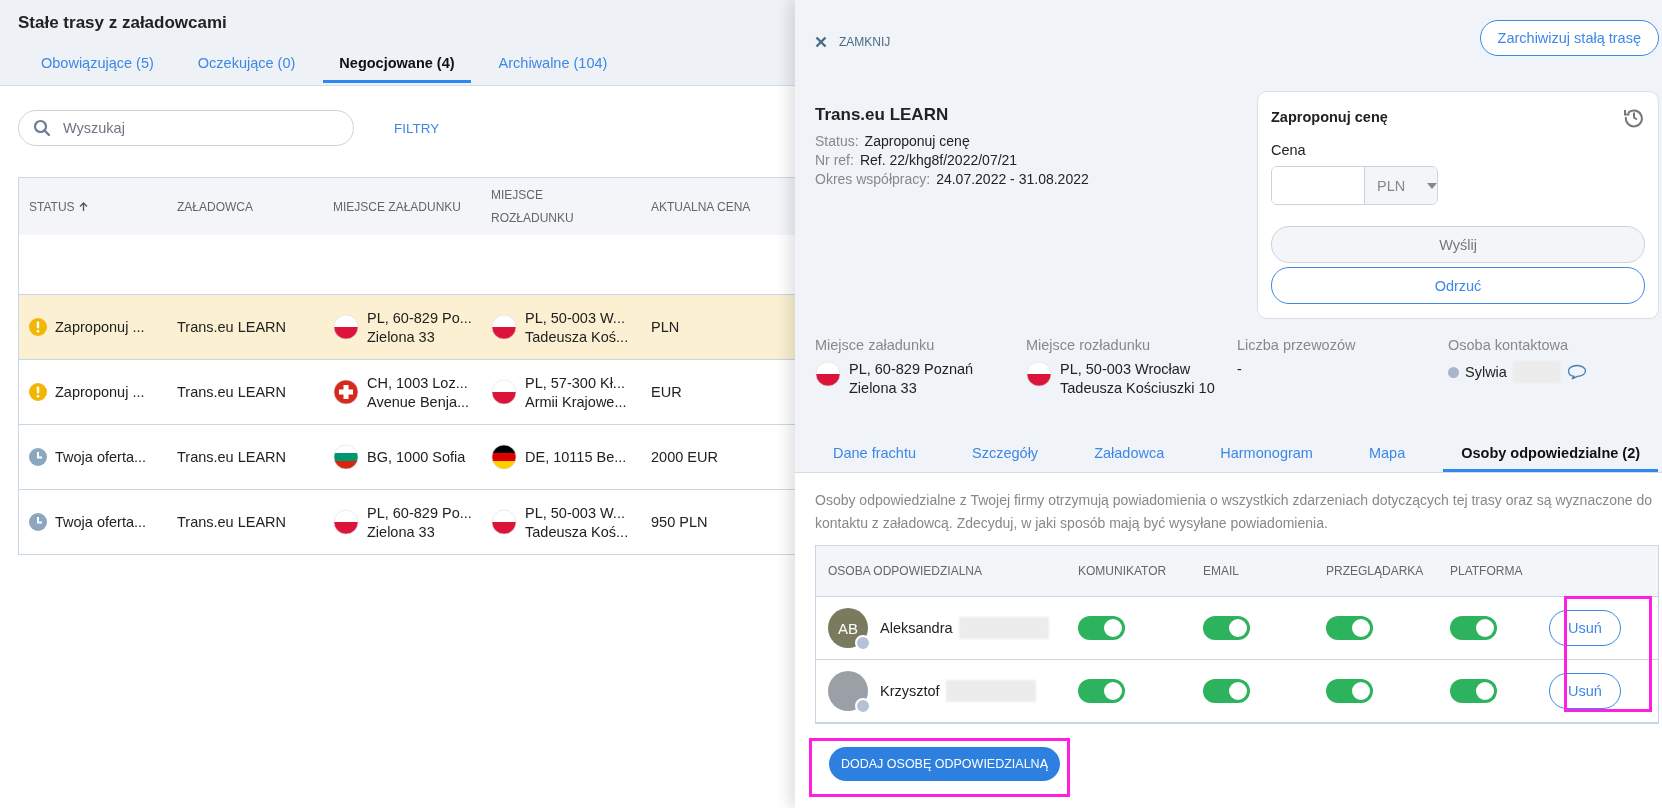  Describe the element at coordinates (1375, 571) in the screenshot. I see `column-header: PRZEGLĄDARKA` at that location.